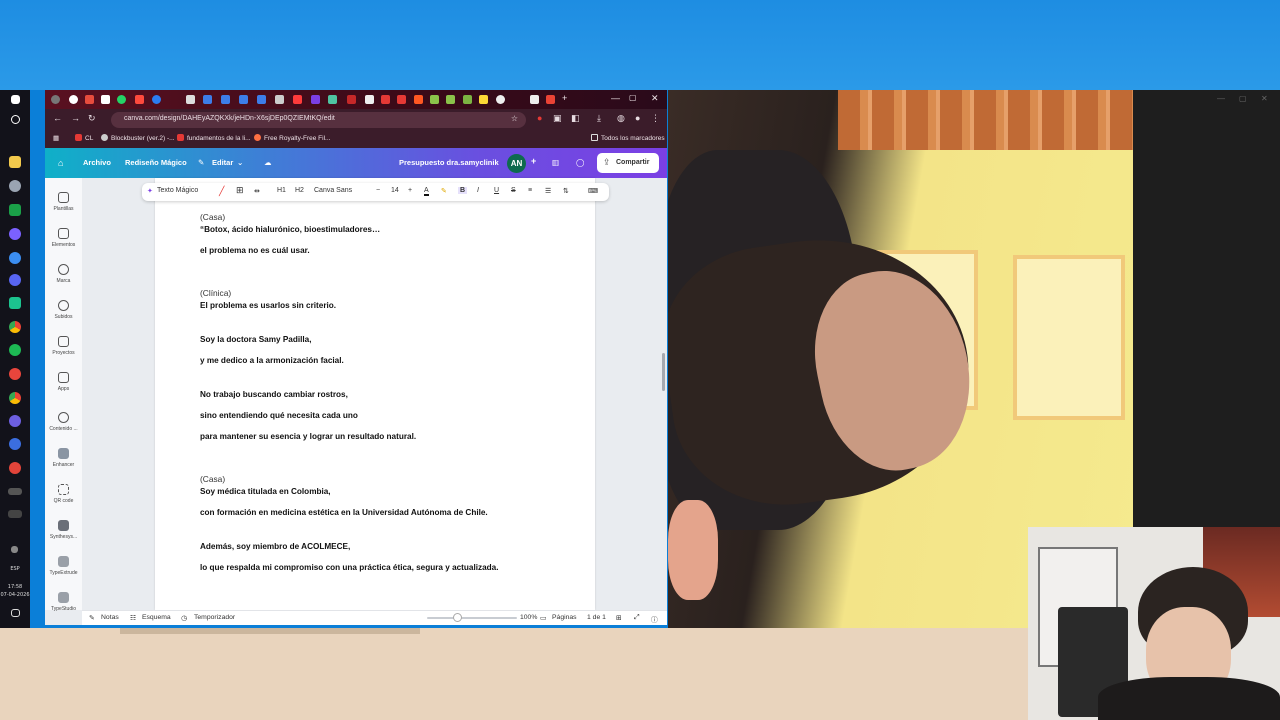  Describe the element at coordinates (550, 99) in the screenshot. I see `gmail-tab-icon` at that location.